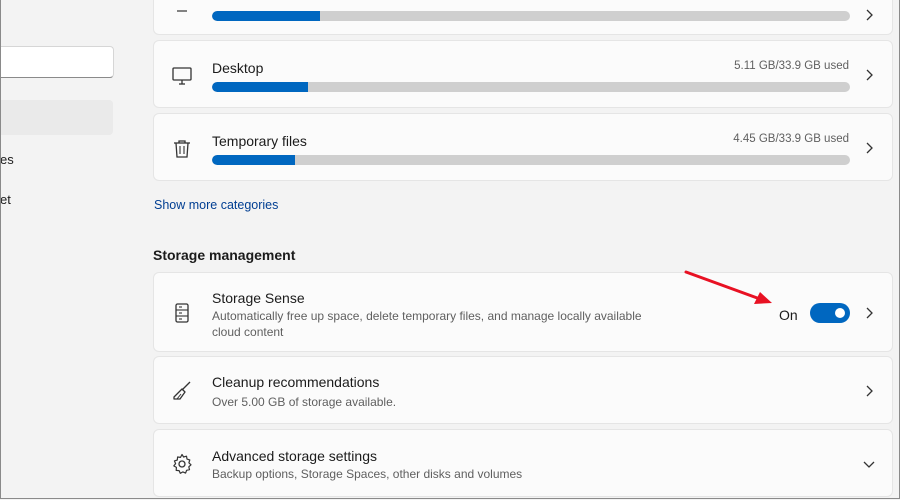 This screenshot has height=500, width=900. I want to click on broom-icon, so click(182, 390).